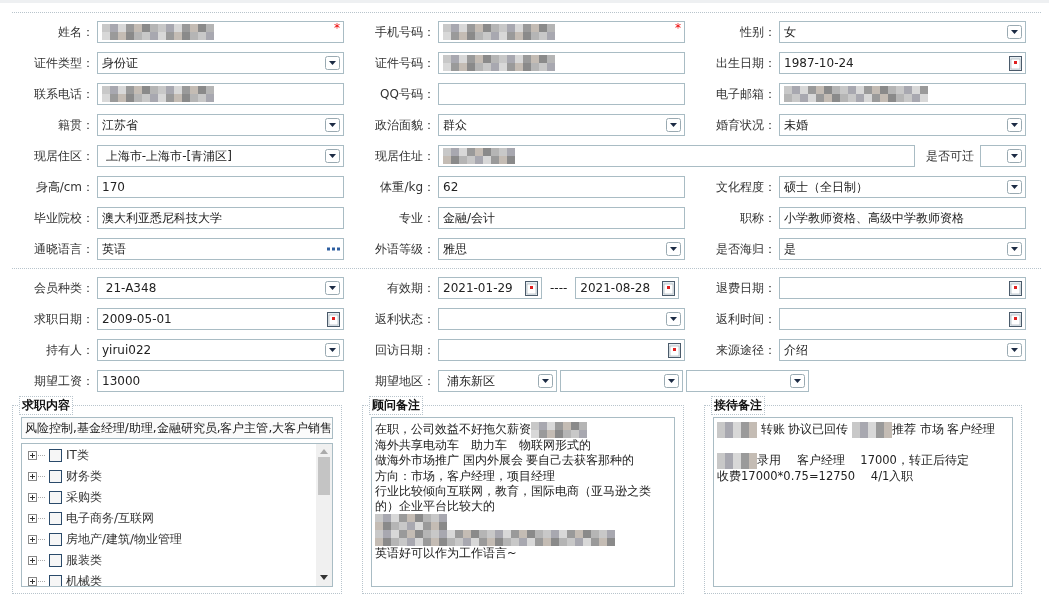 The height and width of the screenshot is (613, 1049). What do you see at coordinates (746, 125) in the screenshot?
I see `field-label: 婚育状况：` at bounding box center [746, 125].